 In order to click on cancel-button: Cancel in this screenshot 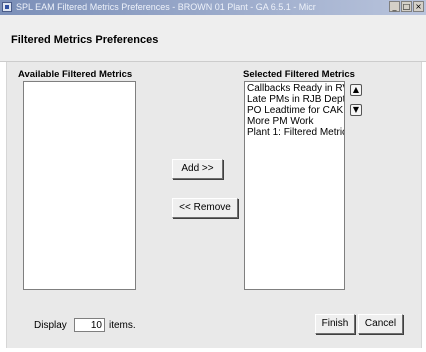, I will do `click(380, 324)`.